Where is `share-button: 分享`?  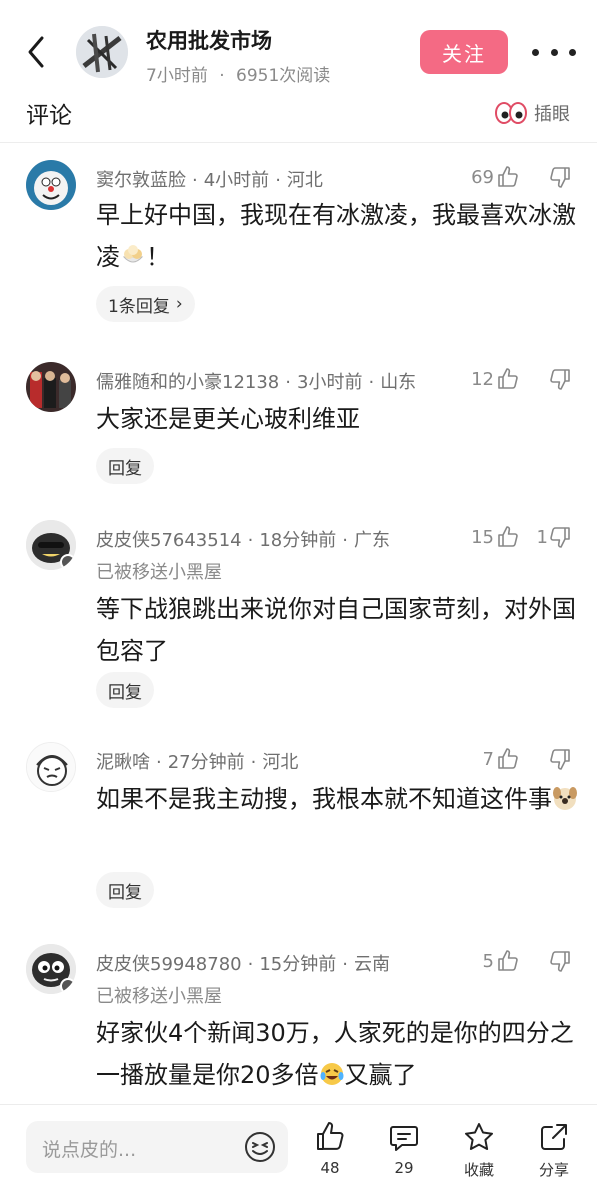 share-button: 分享 is located at coordinates (554, 1153).